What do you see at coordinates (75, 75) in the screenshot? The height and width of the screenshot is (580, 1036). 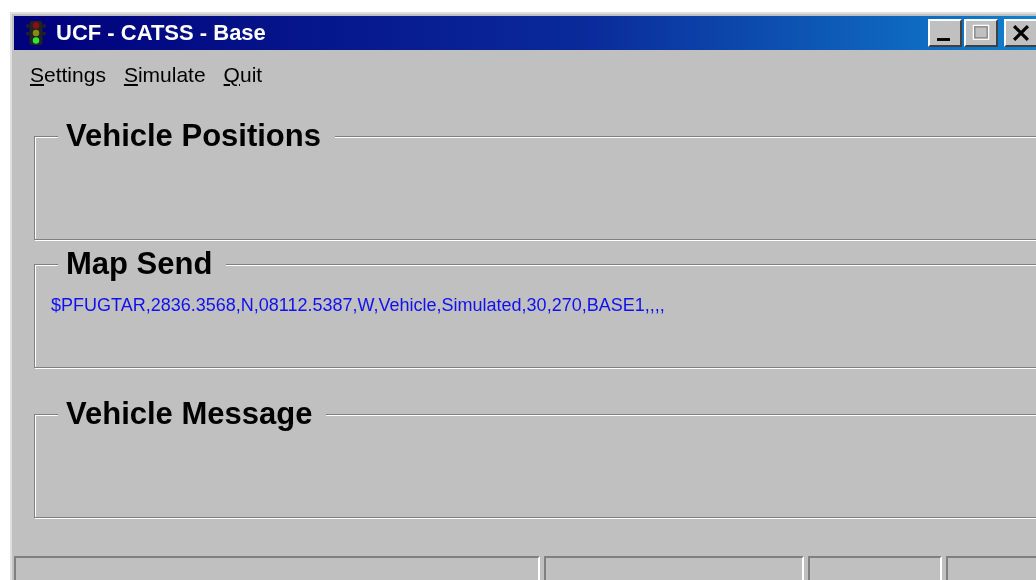 I see `menu-item: Settings` at bounding box center [75, 75].